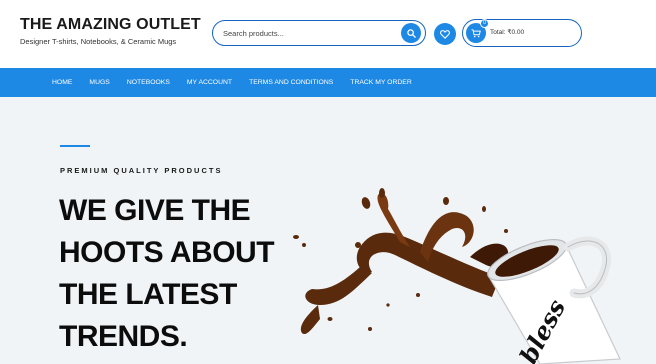  Describe the element at coordinates (209, 82) in the screenshot. I see `nav-item-my-account: MY ACCOUNT` at that location.